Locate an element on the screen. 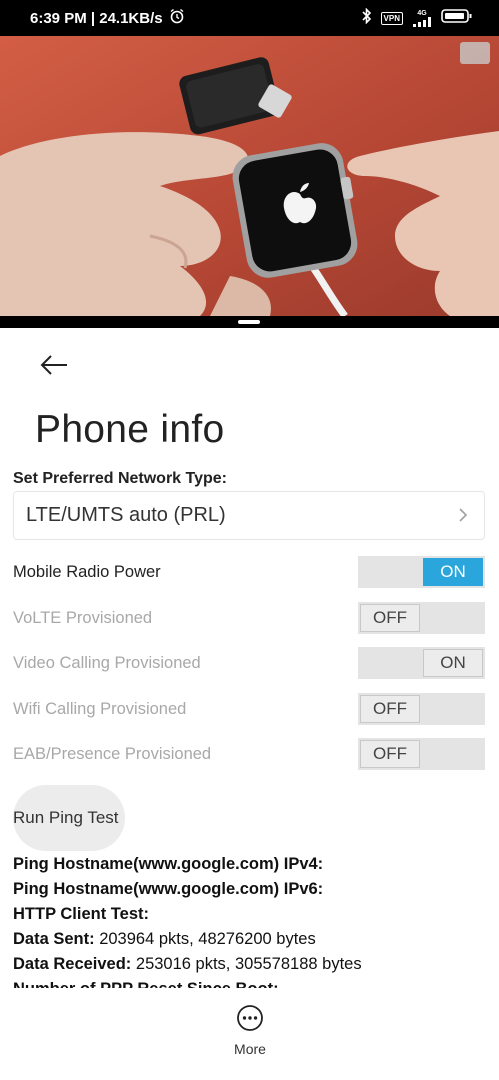  status-time-speed: 6:39 PM | 24.1KB/s is located at coordinates (96, 18).